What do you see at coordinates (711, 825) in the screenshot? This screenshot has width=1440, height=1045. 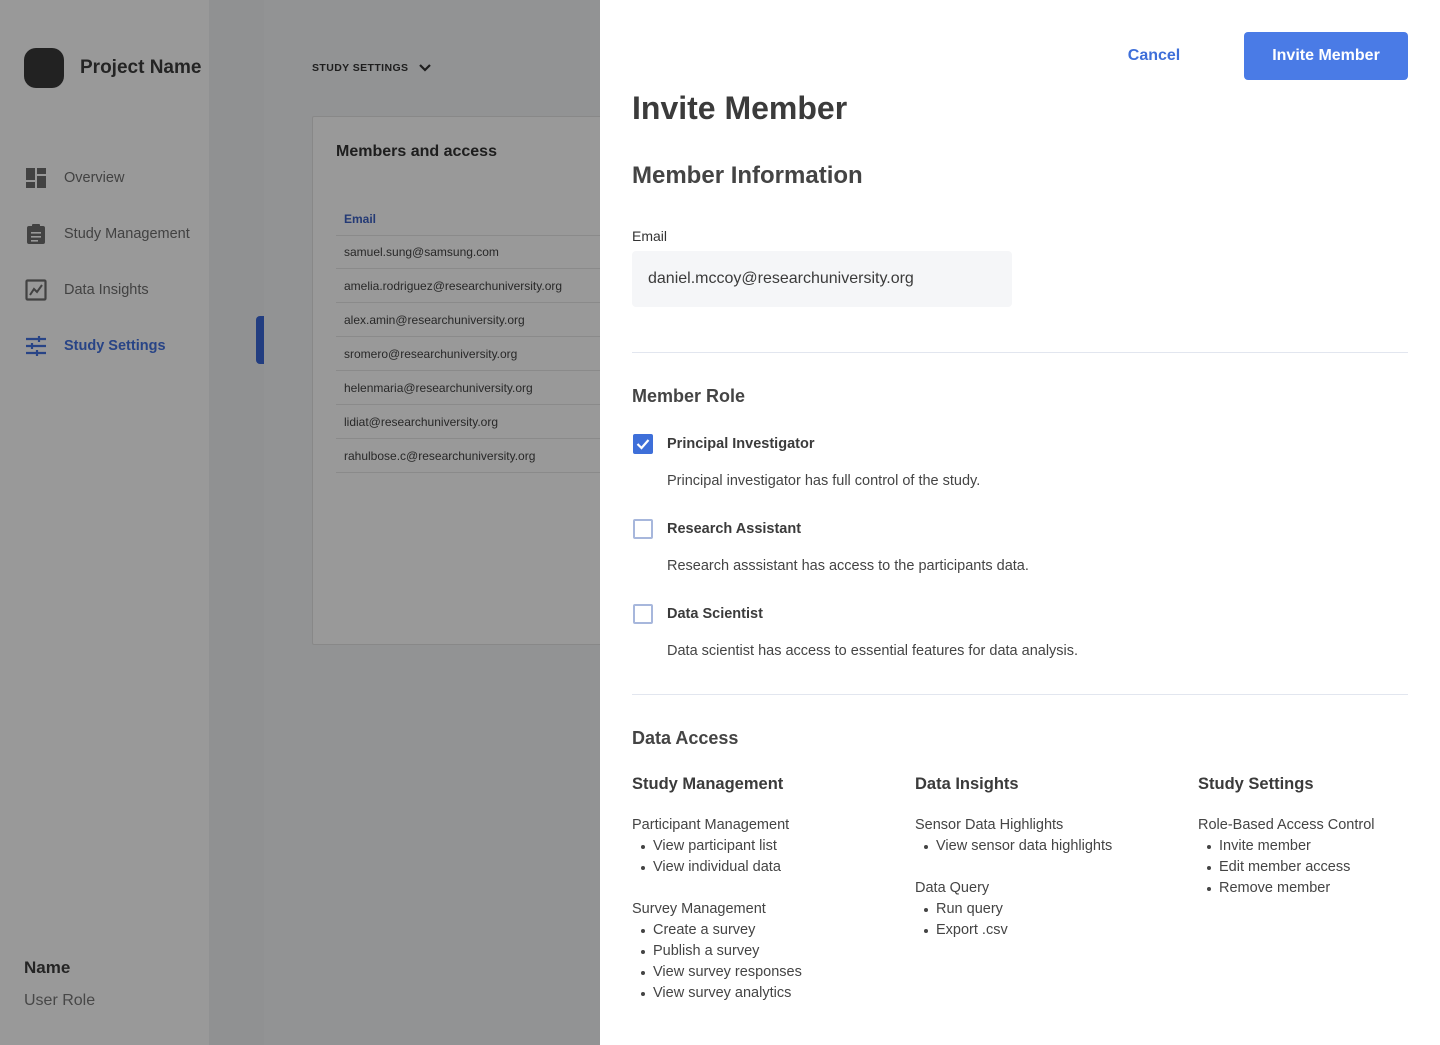 I see `access-group-title: Participant Management` at bounding box center [711, 825].